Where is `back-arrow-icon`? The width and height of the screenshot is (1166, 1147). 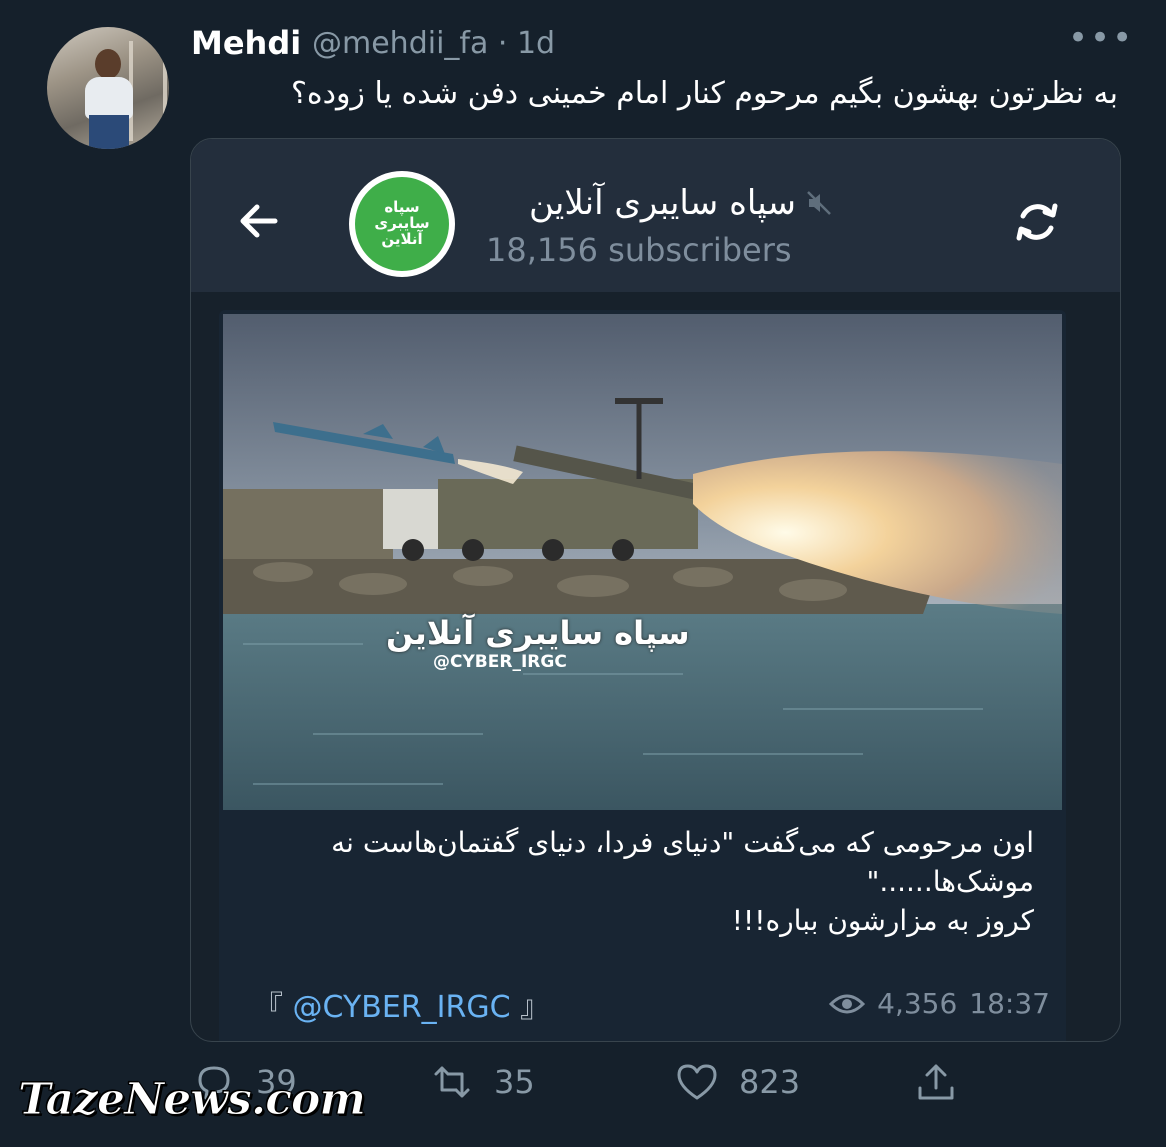
back-arrow-icon is located at coordinates (259, 221).